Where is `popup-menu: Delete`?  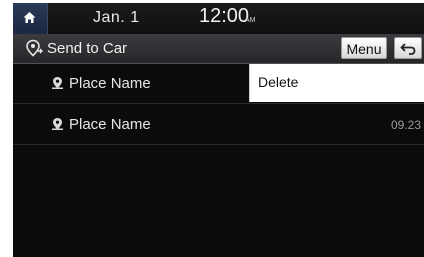 popup-menu: Delete is located at coordinates (336, 83).